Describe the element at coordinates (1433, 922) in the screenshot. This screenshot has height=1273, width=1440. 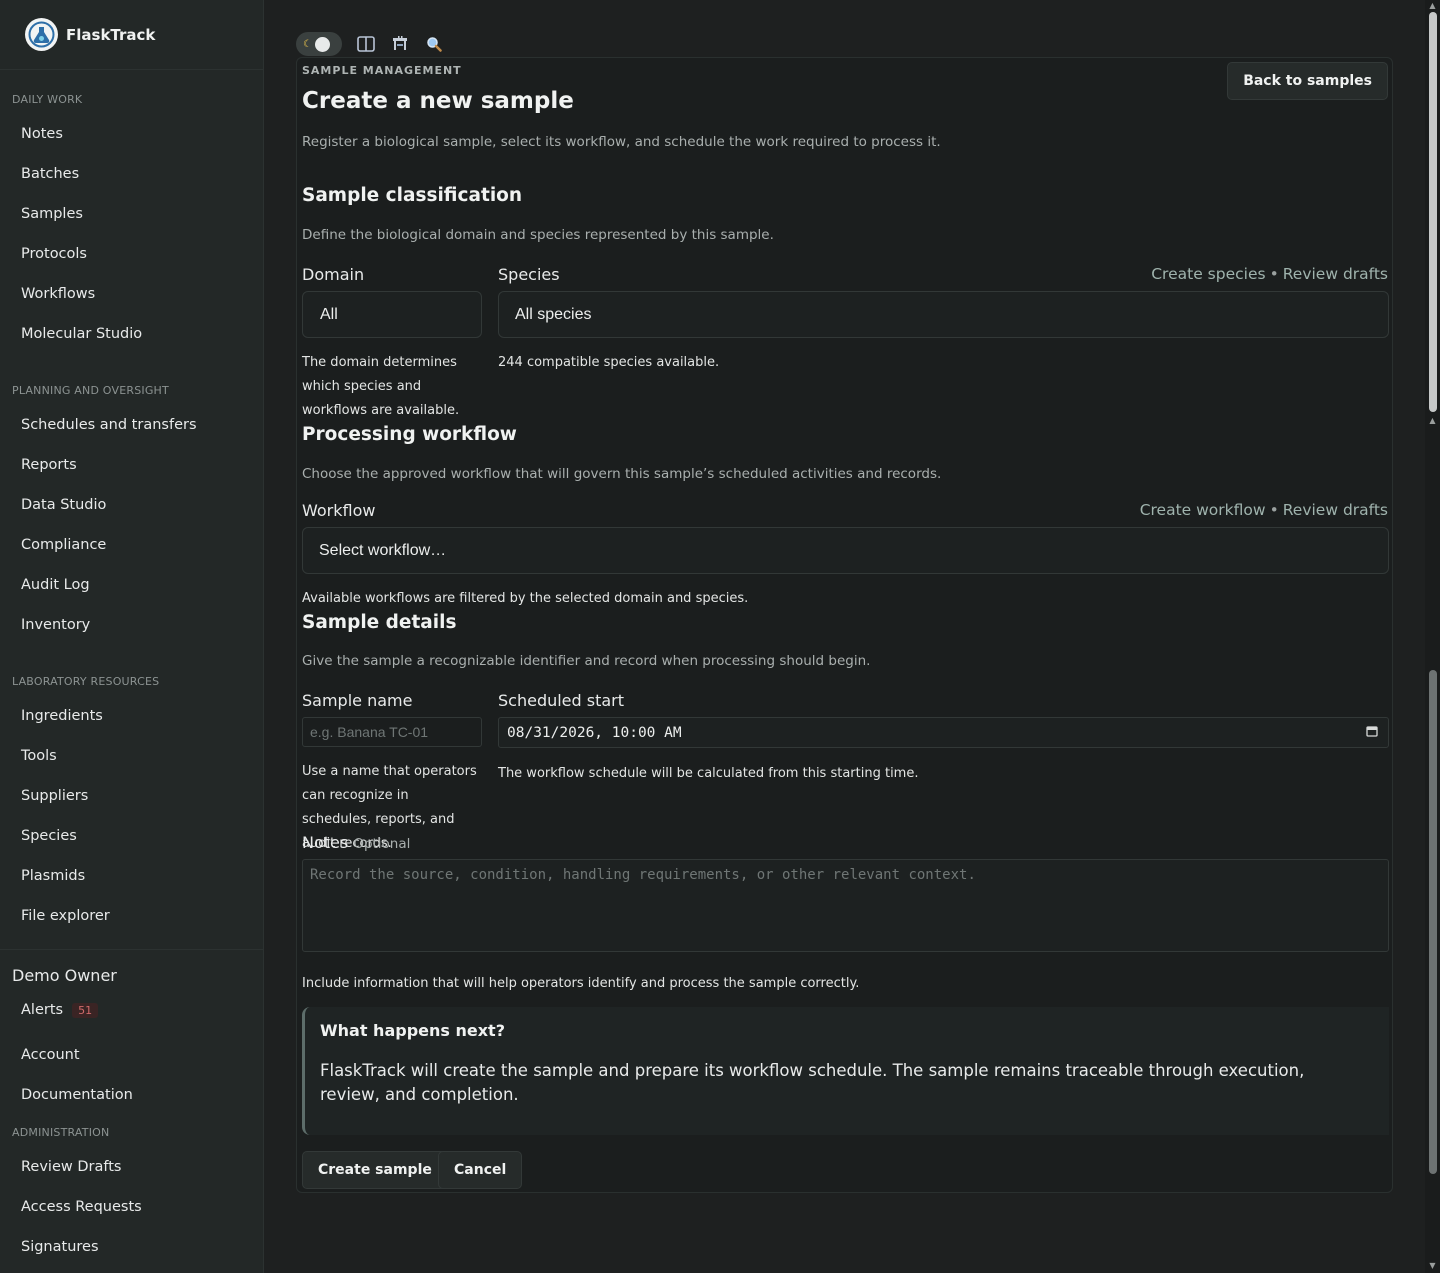
I see `scroll-thumb-secondary` at that location.